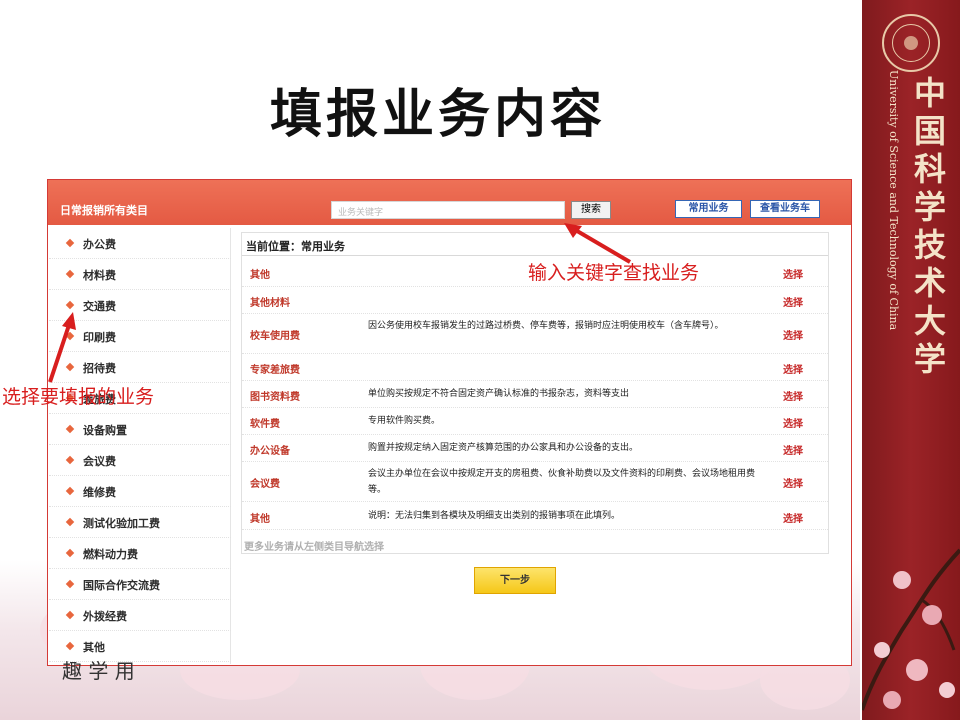  I want to click on sidebar-item-label: 交通费, so click(99, 306).